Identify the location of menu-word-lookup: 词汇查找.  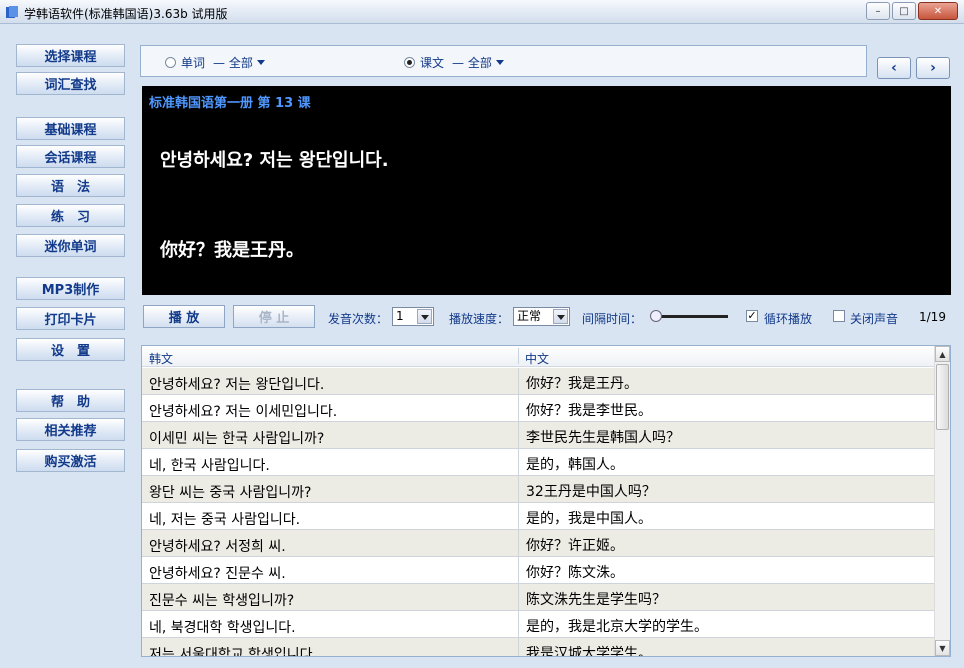
(70, 83).